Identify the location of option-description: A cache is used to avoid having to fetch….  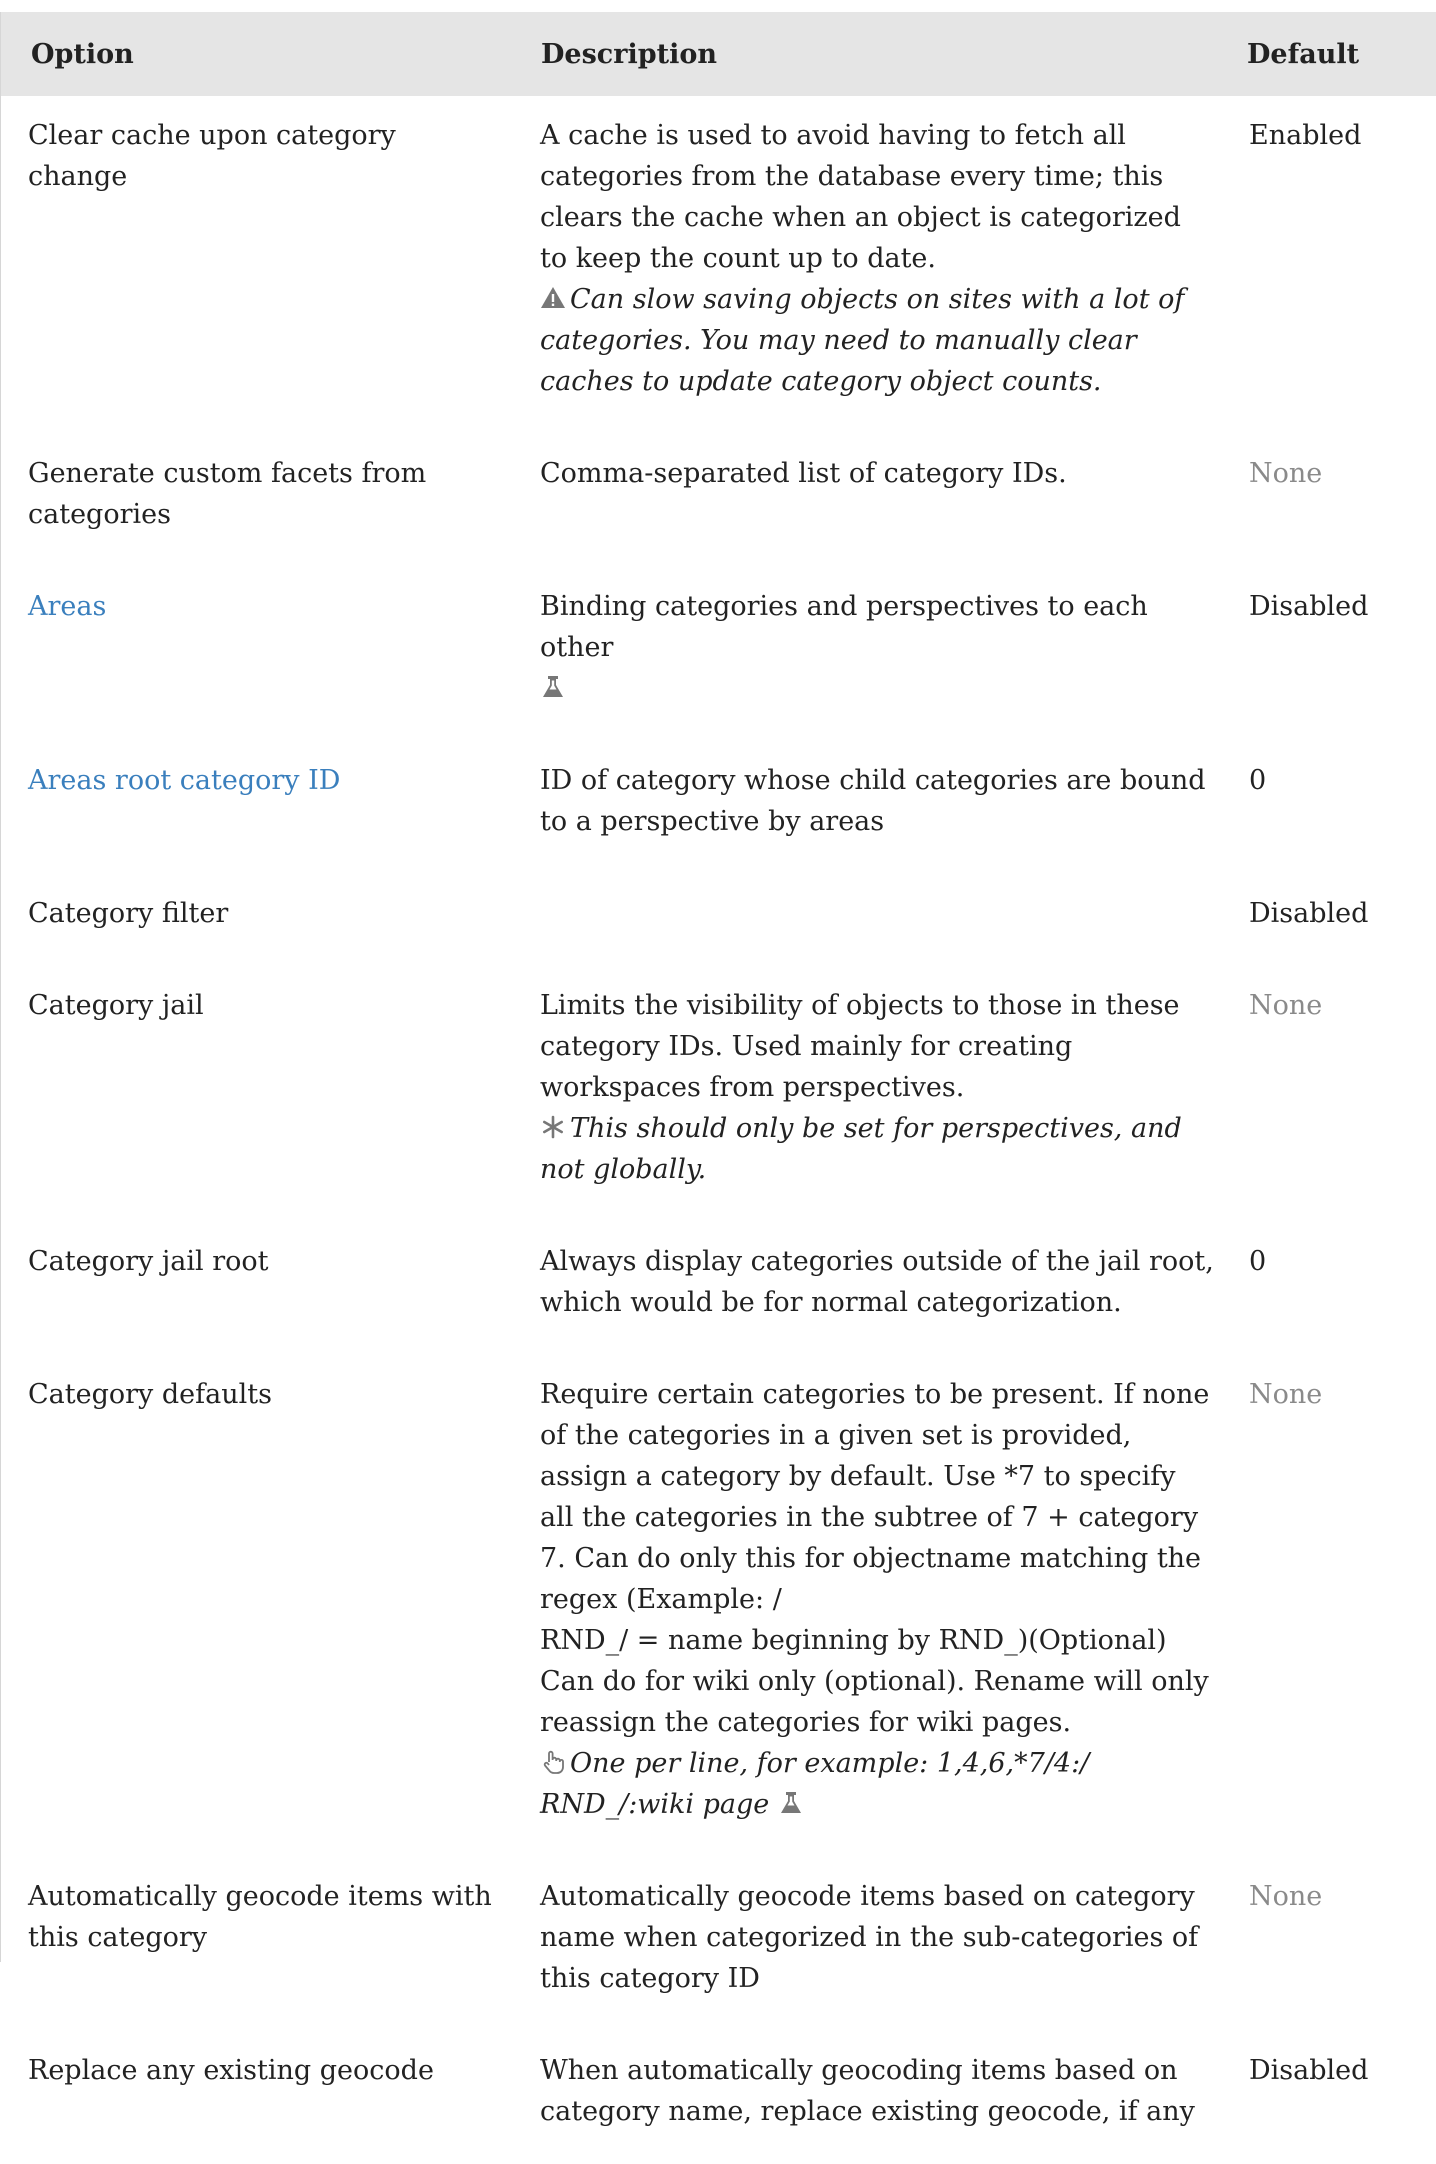
(860, 197).